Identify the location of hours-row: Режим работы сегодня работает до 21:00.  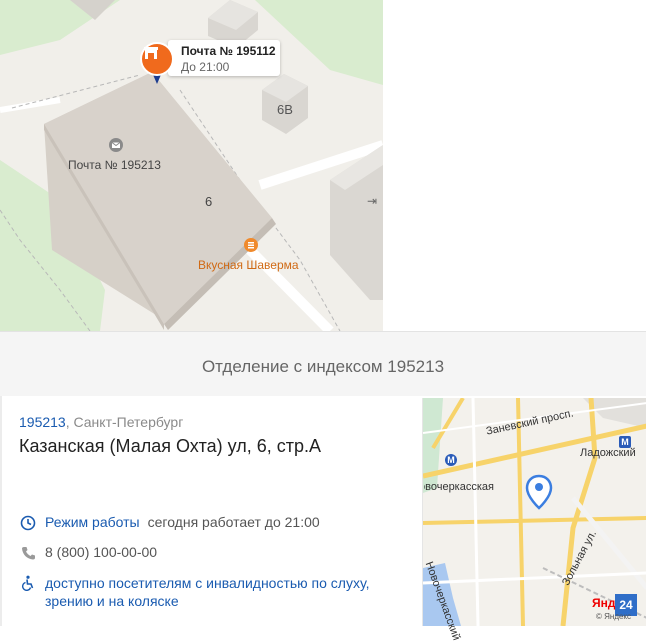
(169, 523).